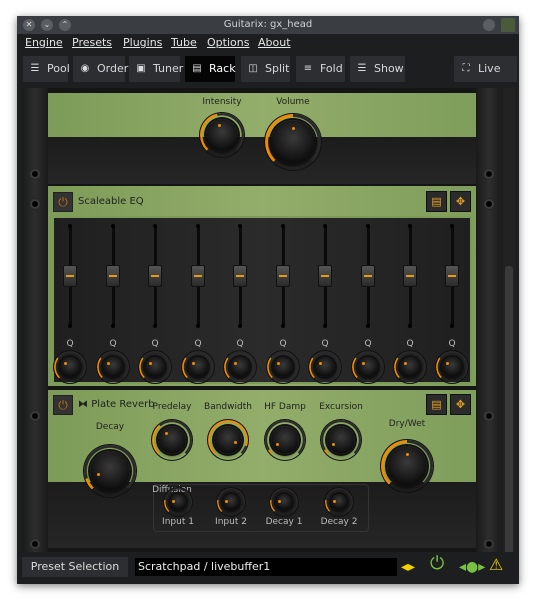  I want to click on preset-selection-button: Preset Selection, so click(75, 567).